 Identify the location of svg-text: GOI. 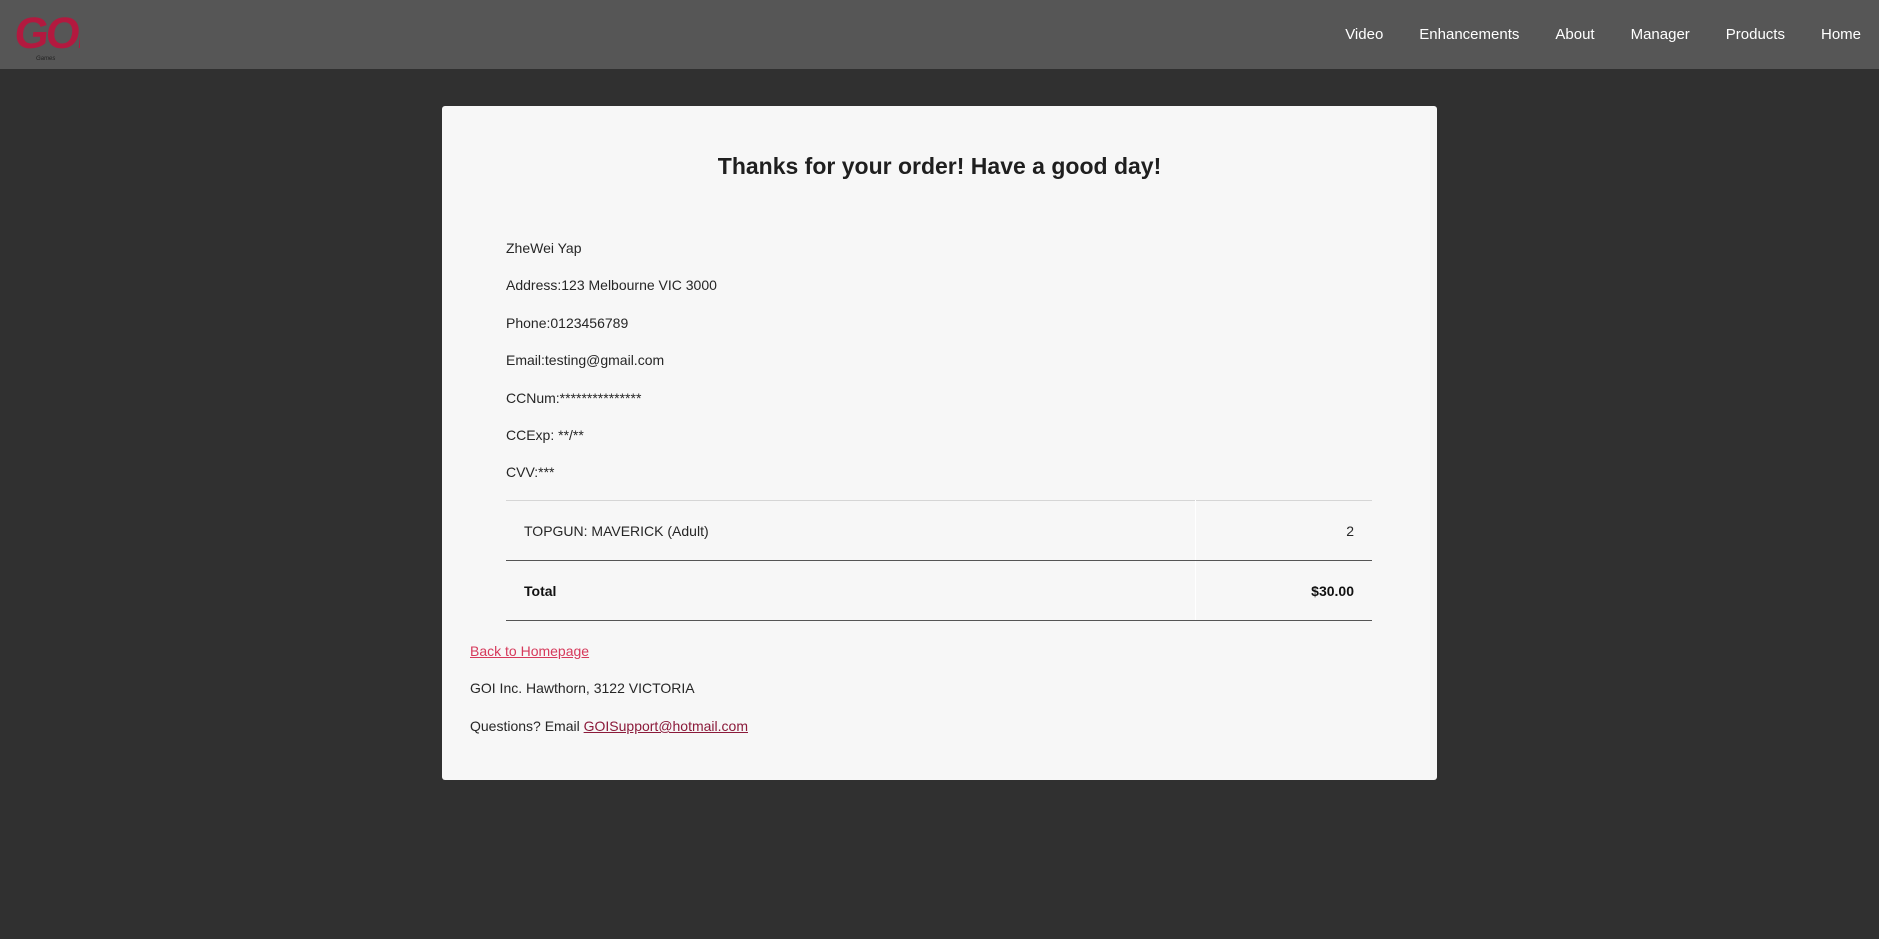
(48, 33).